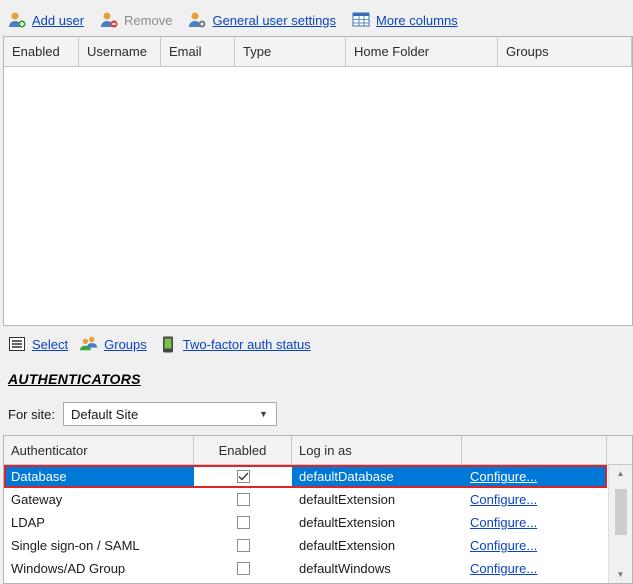  I want to click on site-dropdown: Default Site ▼, so click(169, 414).